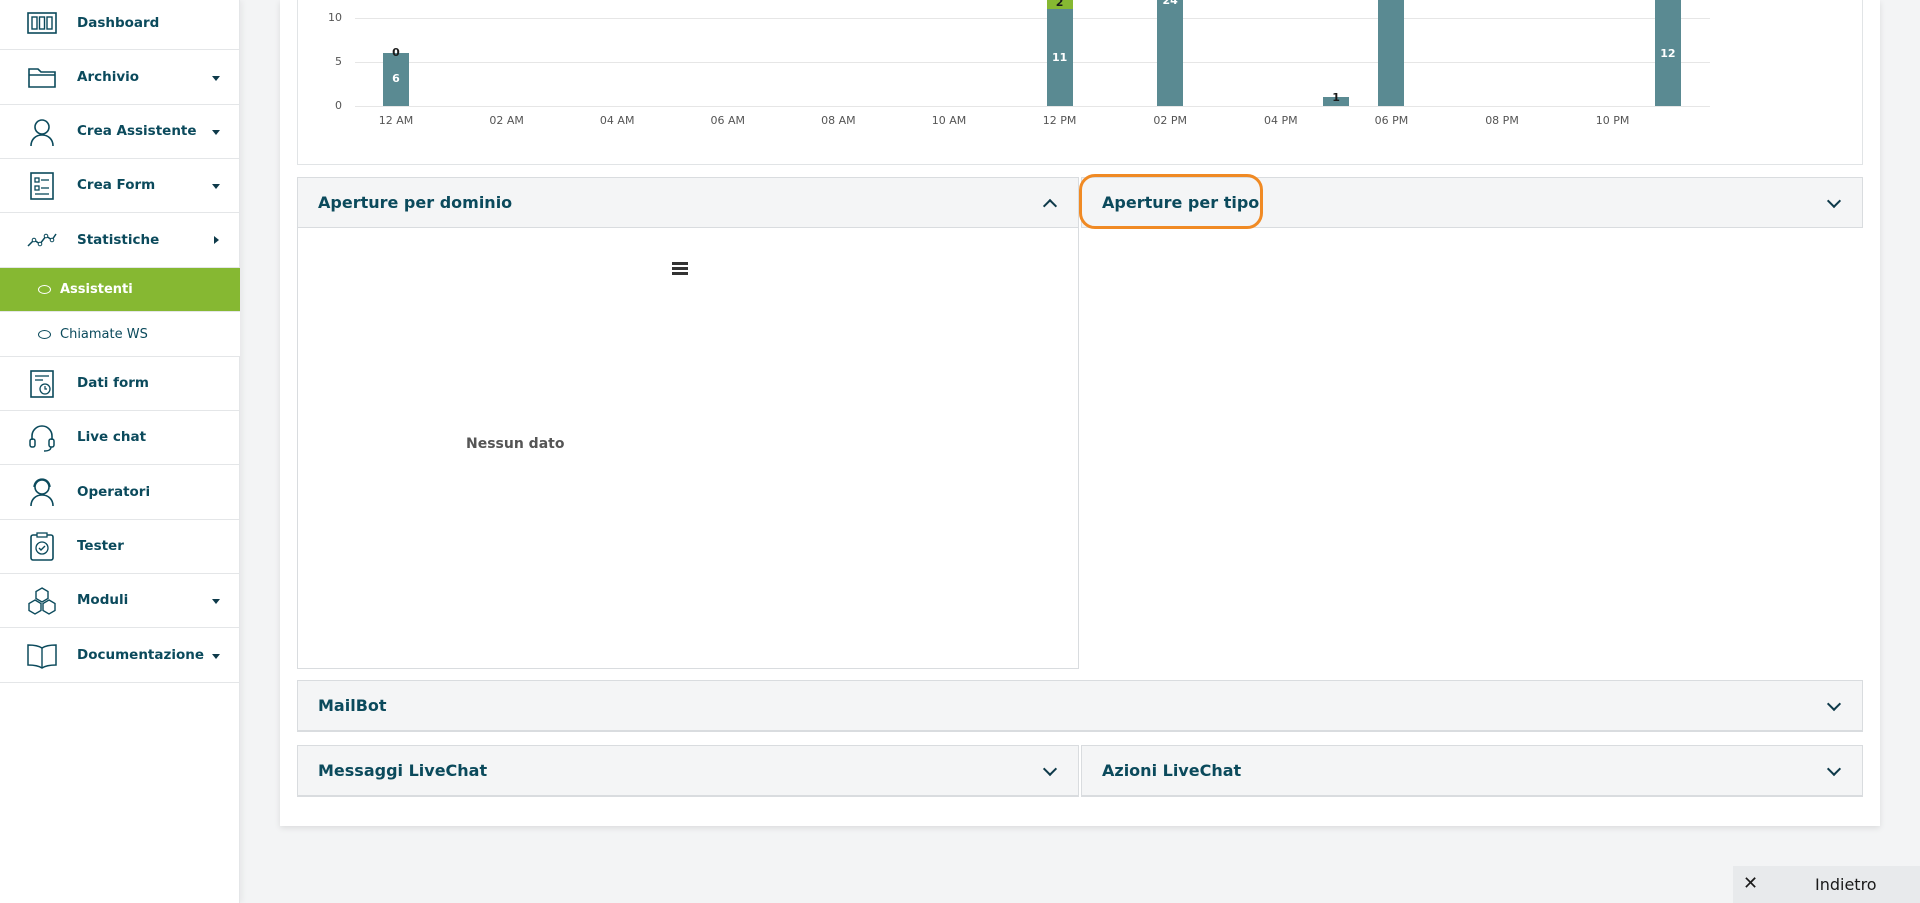 This screenshot has width=1920, height=903. Describe the element at coordinates (506, 120) in the screenshot. I see `x-tick-label: 02 AM` at that location.